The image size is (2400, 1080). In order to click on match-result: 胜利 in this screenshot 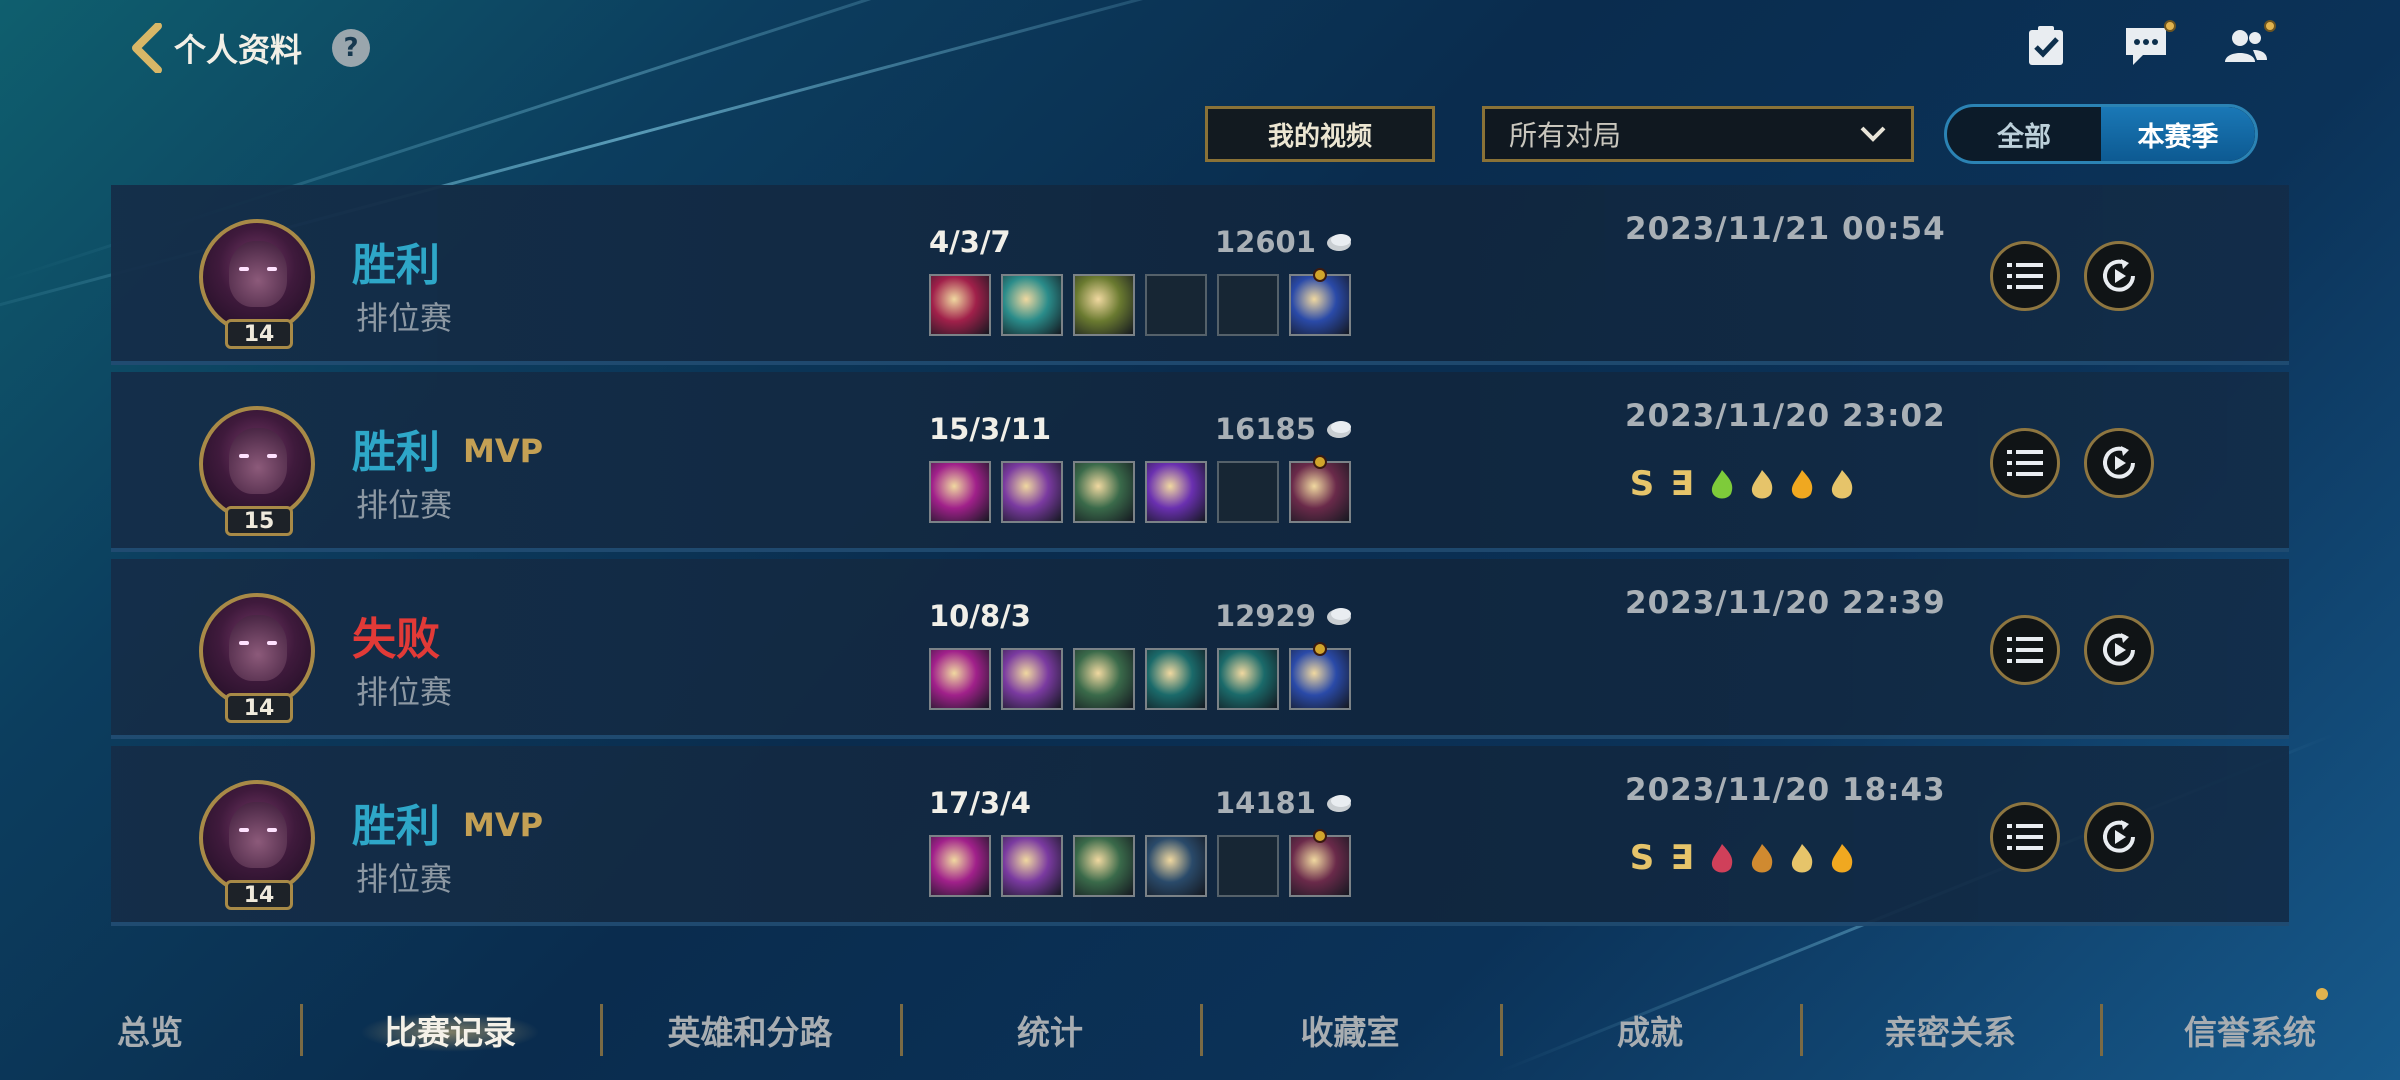, I will do `click(396, 452)`.